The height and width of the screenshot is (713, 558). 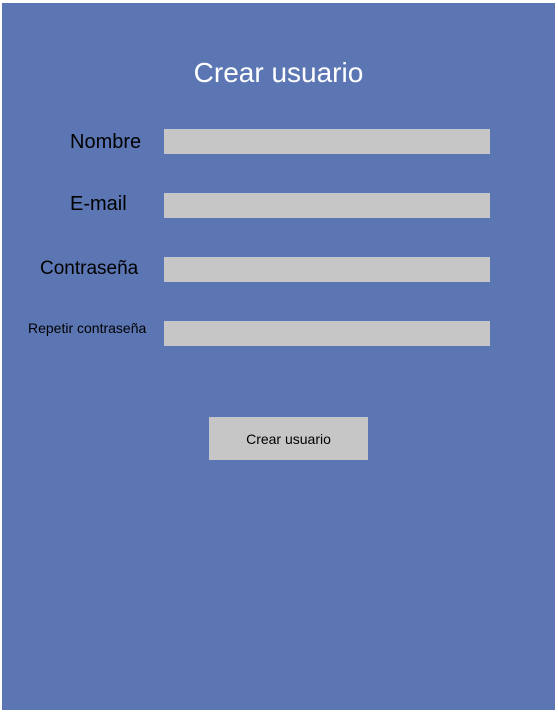 I want to click on password-label: Contraseña, so click(x=89, y=268).